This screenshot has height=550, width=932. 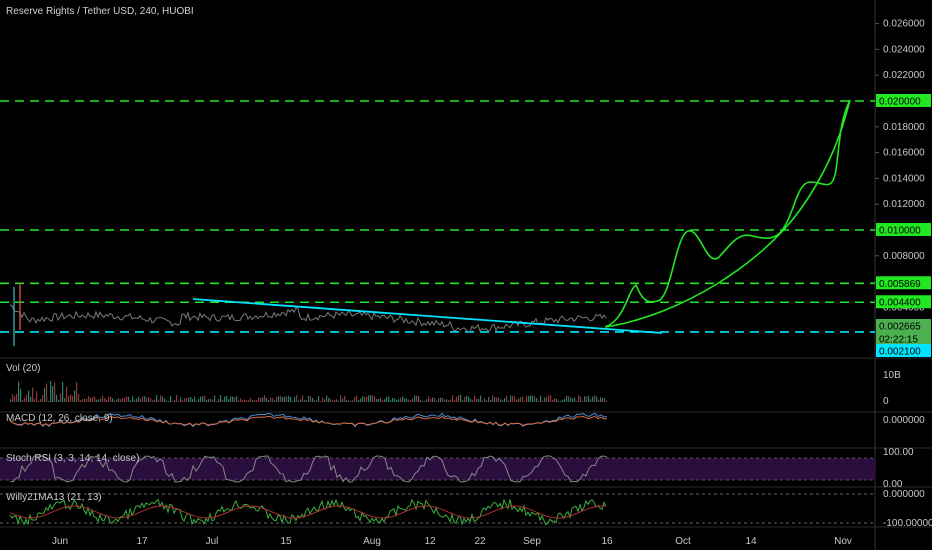 I want to click on vol-tick-label: 10B, so click(x=892, y=375).